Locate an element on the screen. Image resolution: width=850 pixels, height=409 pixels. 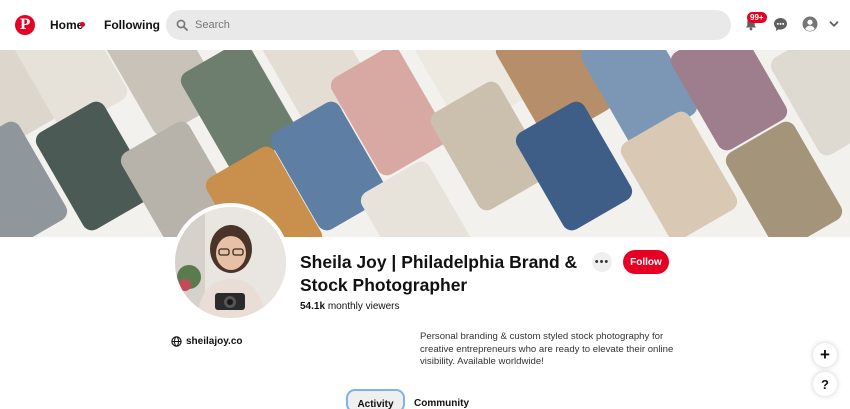
search-icon is located at coordinates (182, 25).